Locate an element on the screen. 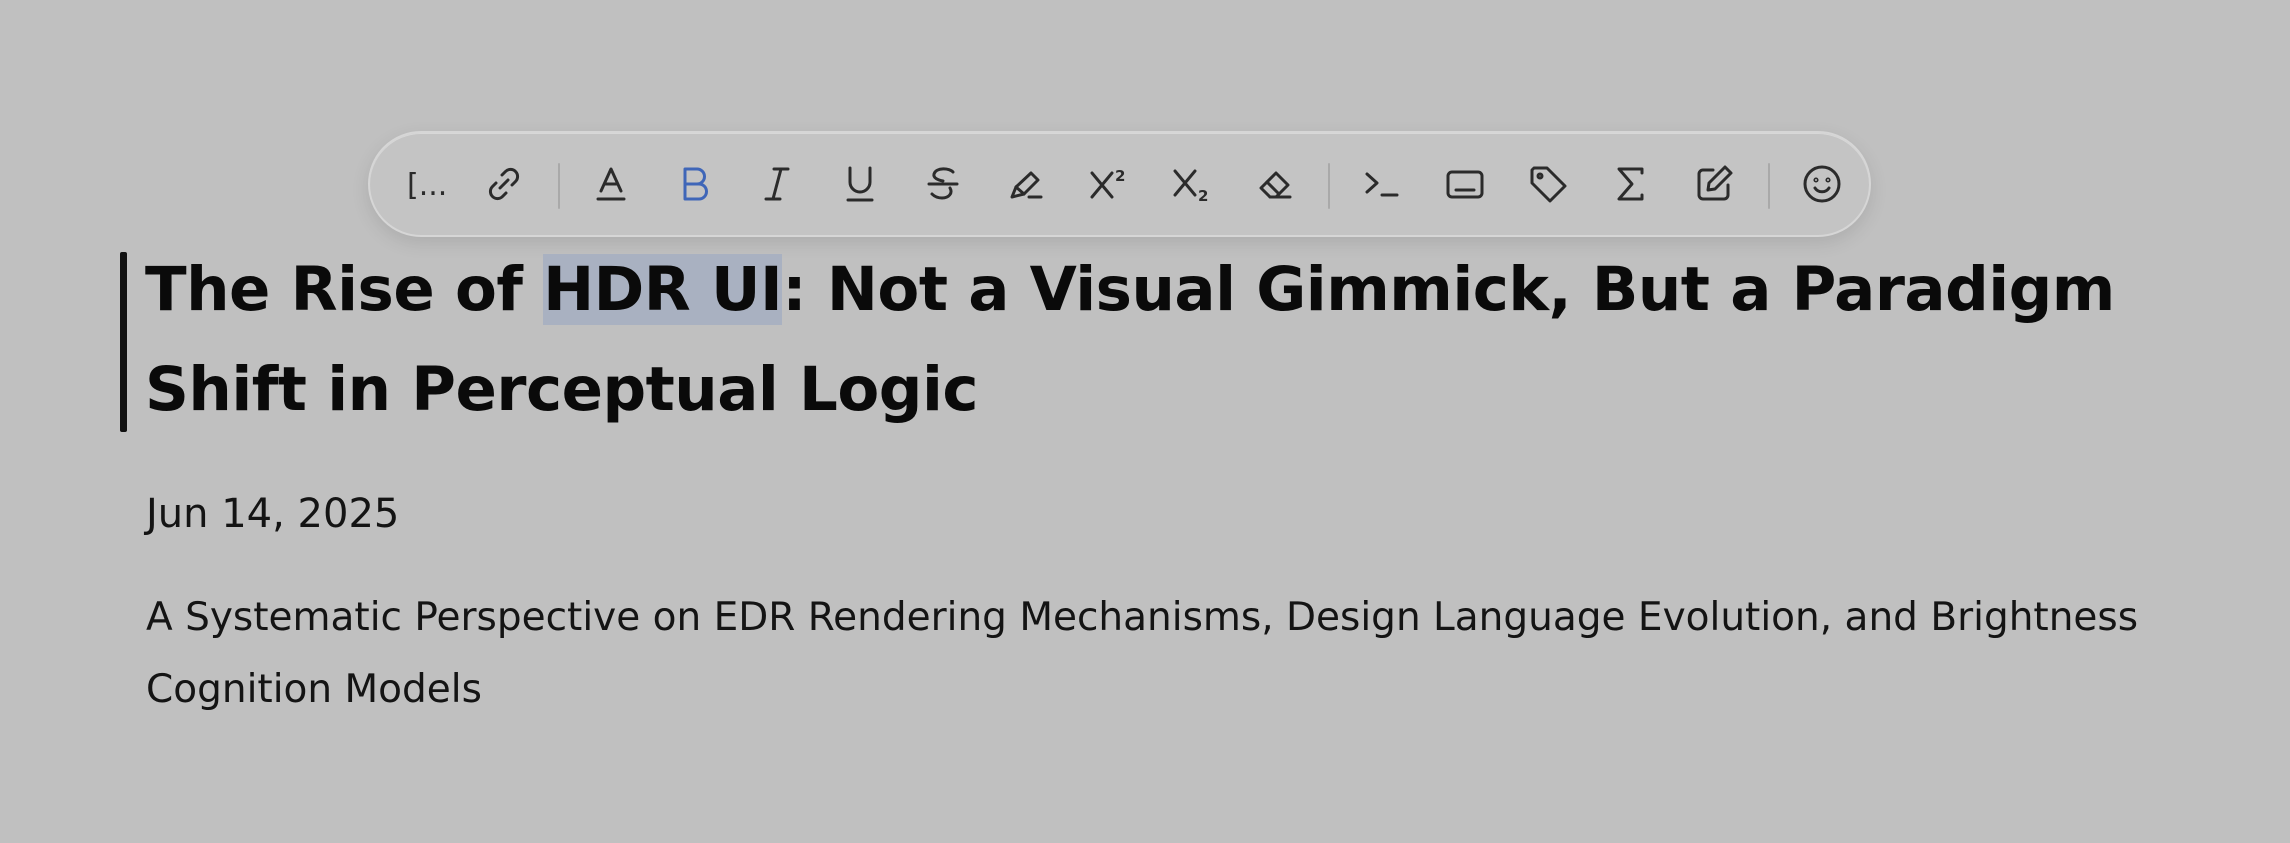 This screenshot has height=843, width=2290. link-icon is located at coordinates (504, 186).